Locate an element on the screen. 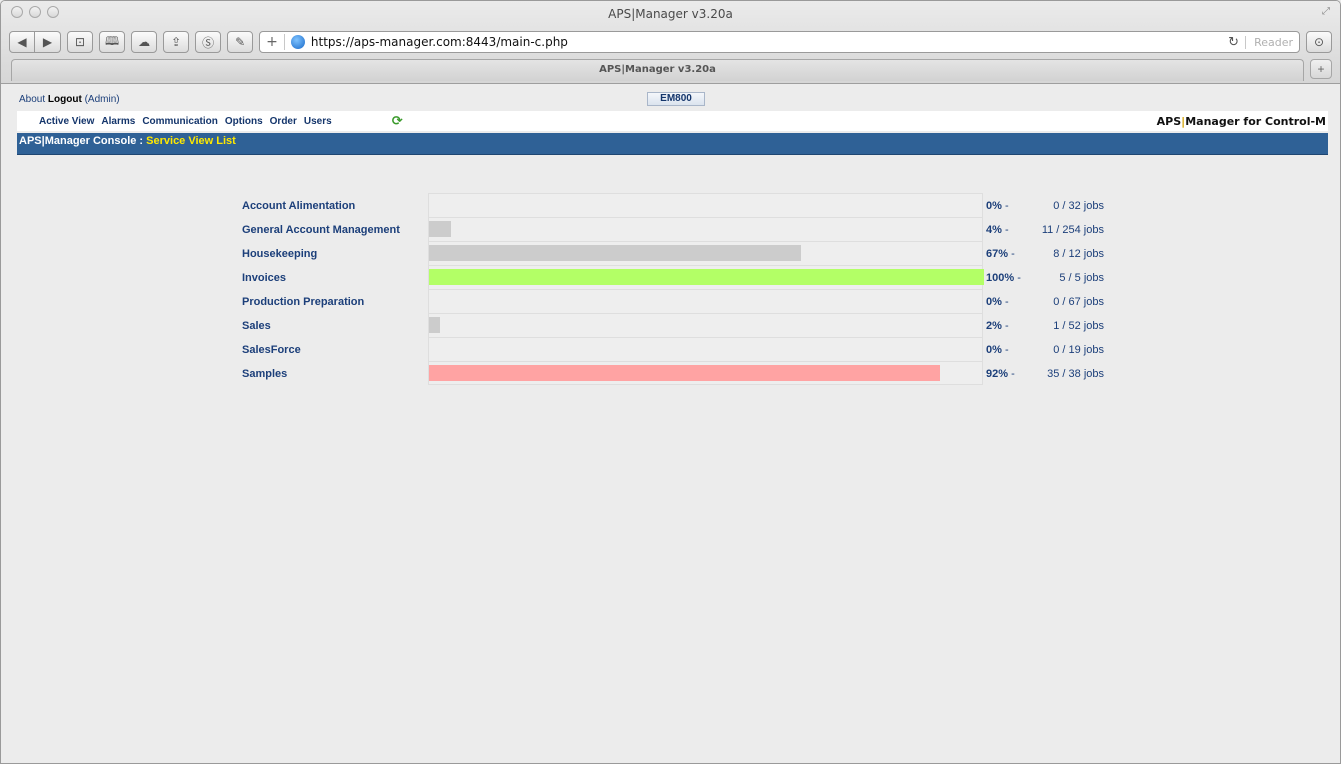 This screenshot has width=1341, height=764. breadcrumb-page: Service View List is located at coordinates (191, 141).